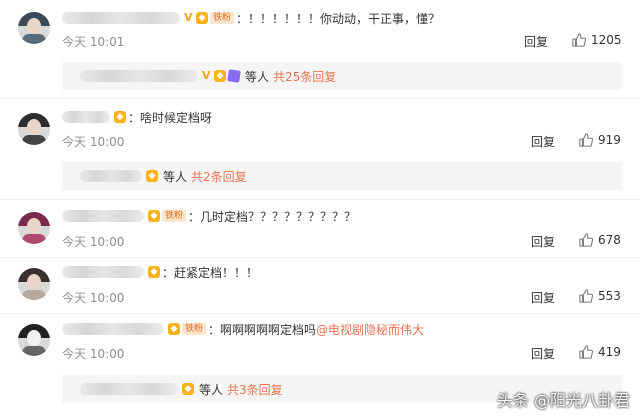 This screenshot has height=417, width=640. Describe the element at coordinates (338, 18) in the screenshot. I see `comment-text: ：！！！！！！你动动，干正事，懂？` at that location.